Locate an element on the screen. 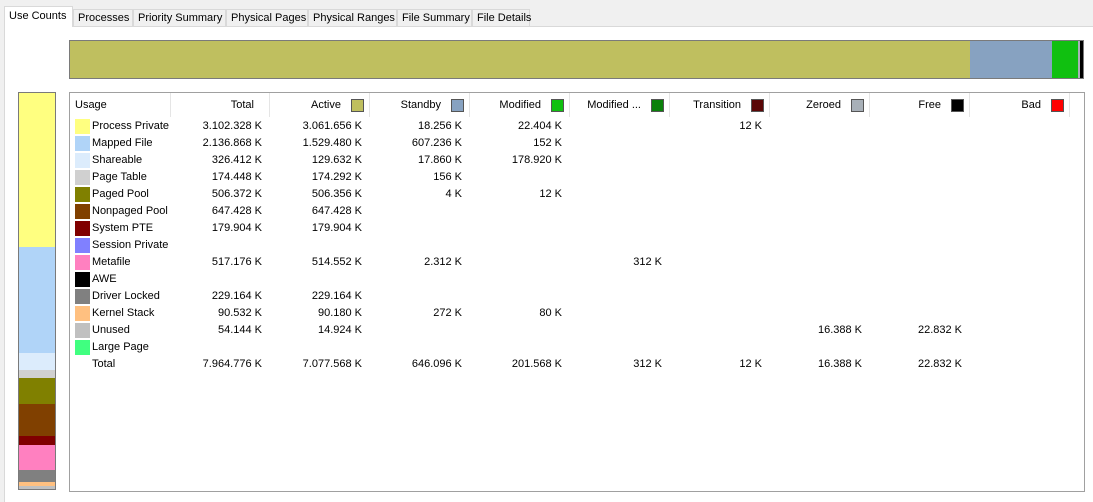 The image size is (1093, 502). cell-standby: 17.860 K is located at coordinates (439, 160).